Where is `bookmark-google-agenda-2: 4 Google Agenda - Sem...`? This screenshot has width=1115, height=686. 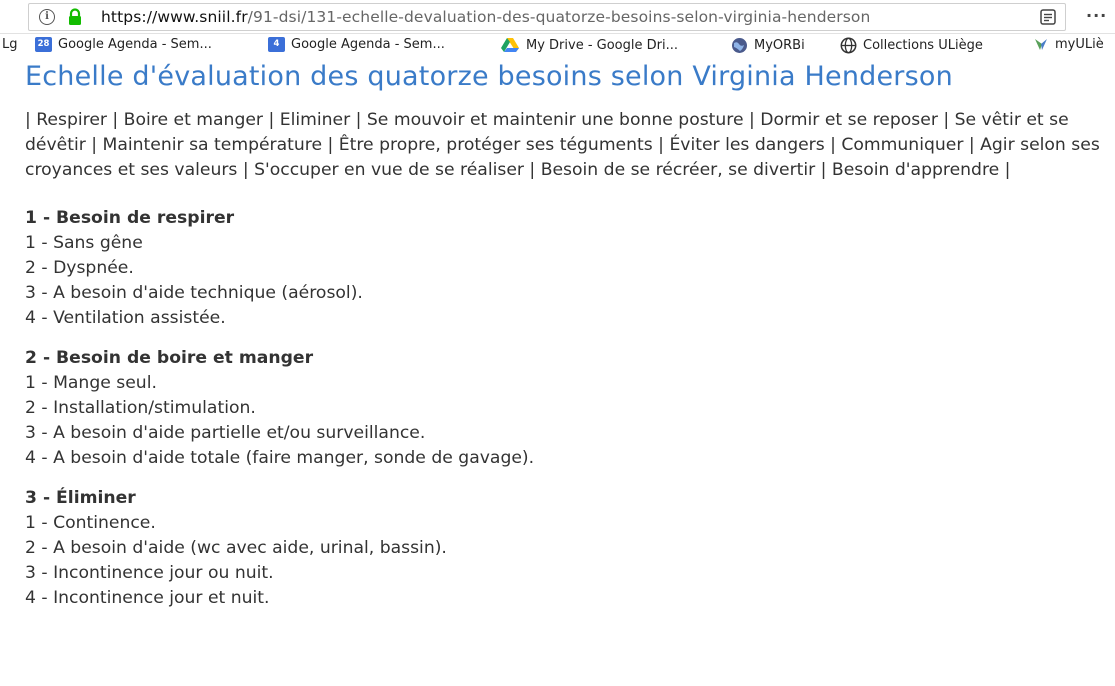
bookmark-google-agenda-2: 4 Google Agenda - Sem... is located at coordinates (356, 44).